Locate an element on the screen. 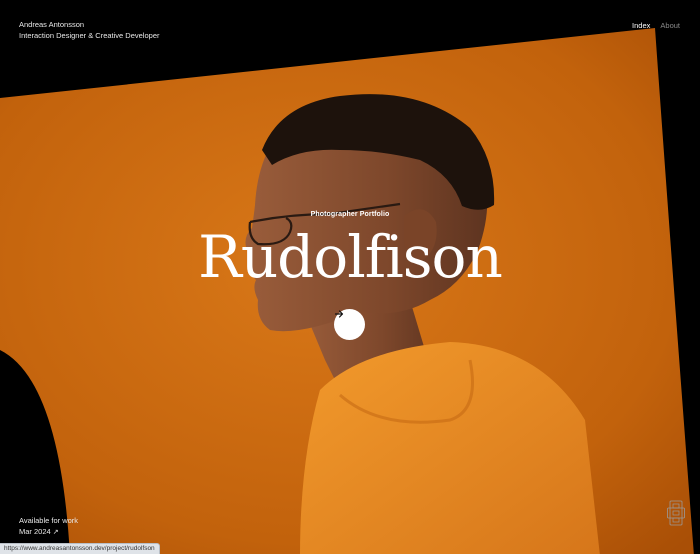 This screenshot has height=554, width=700. project-eyebrow: Photographer Portfolio is located at coordinates (350, 214).